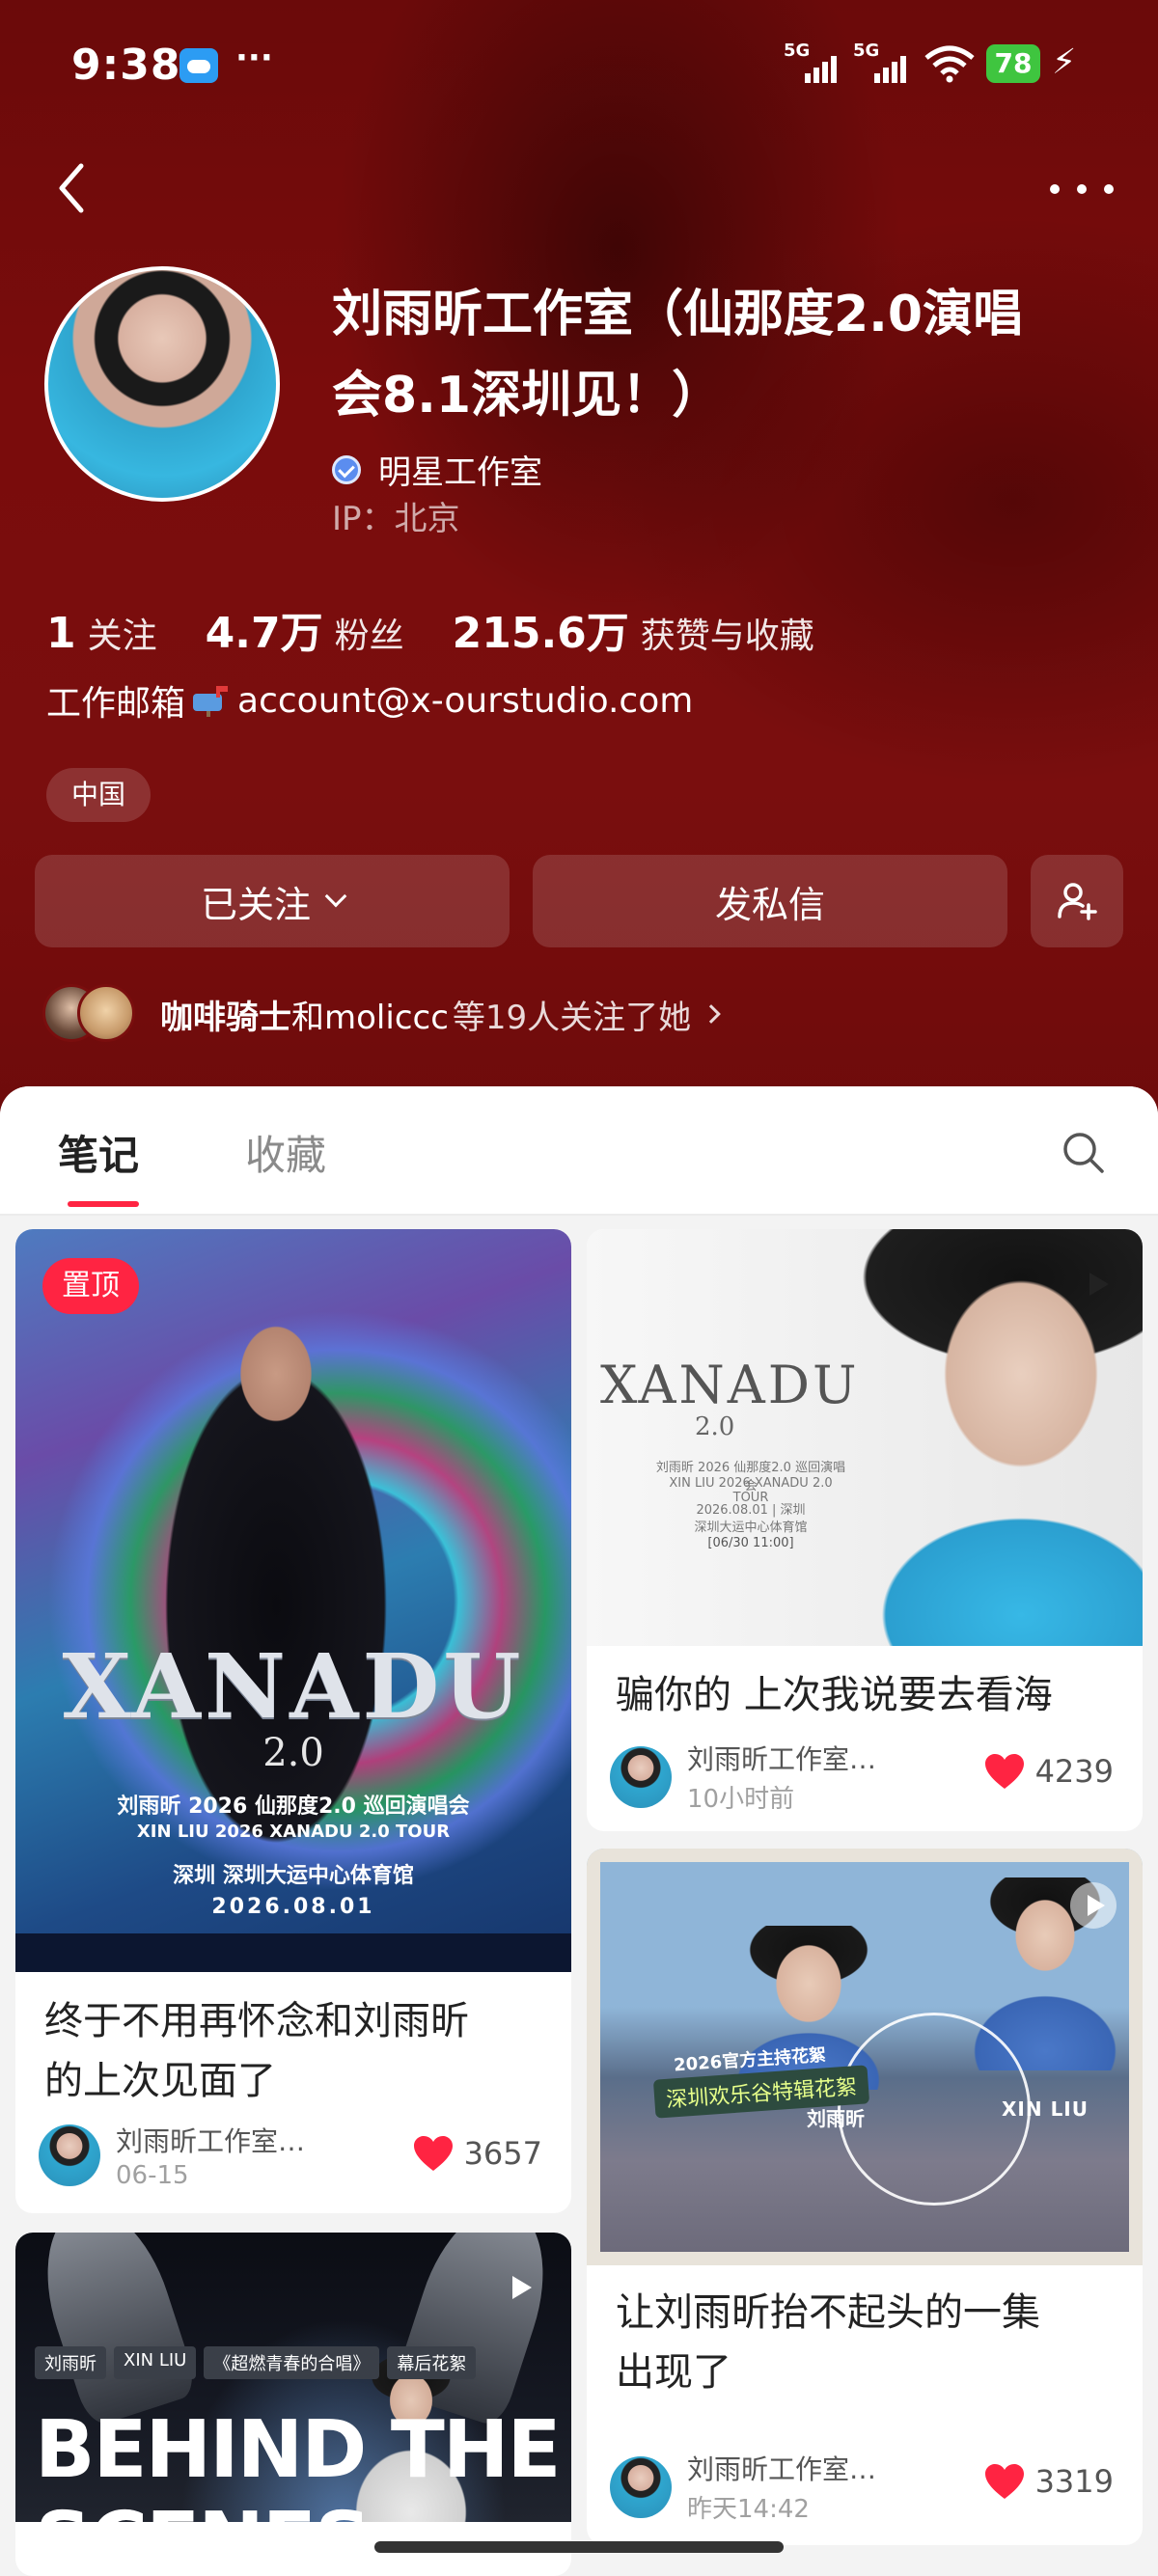 Image resolution: width=1158 pixels, height=2576 pixels. I want to click on ip-location: IP：北京, so click(396, 519).